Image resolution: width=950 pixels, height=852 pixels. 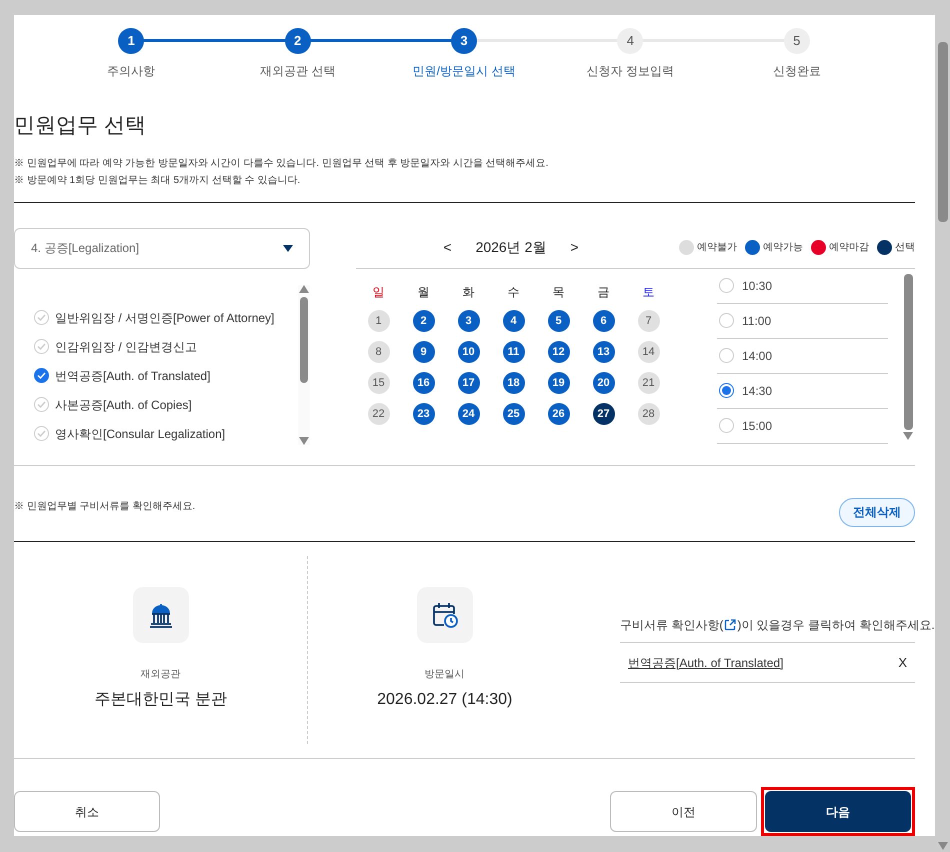 I want to click on legend-label: 예약불가, so click(x=717, y=248).